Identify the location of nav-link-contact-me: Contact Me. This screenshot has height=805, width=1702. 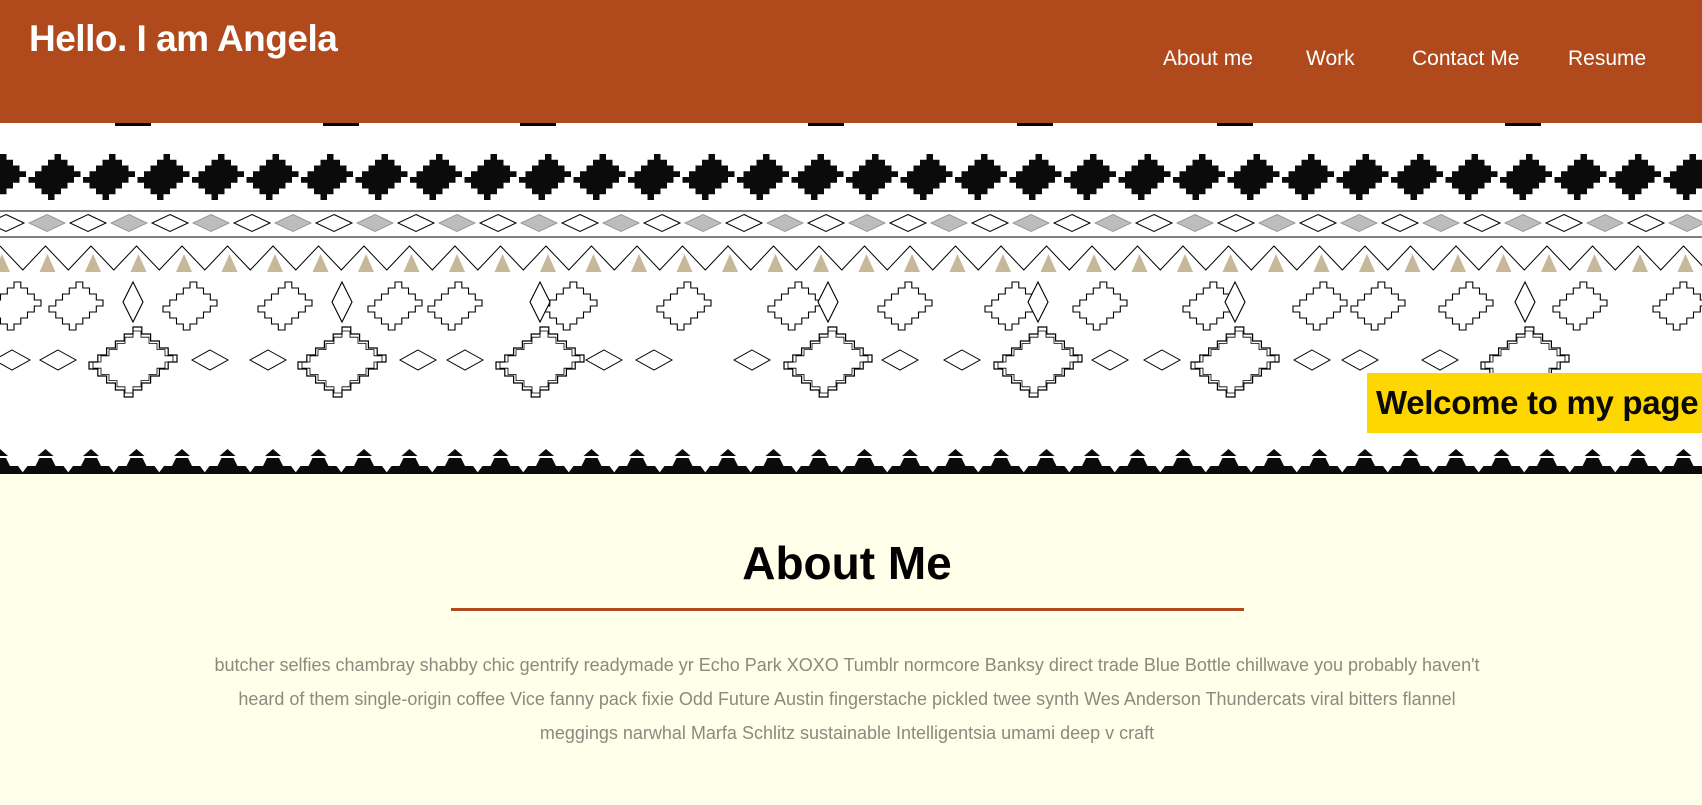
(1465, 59).